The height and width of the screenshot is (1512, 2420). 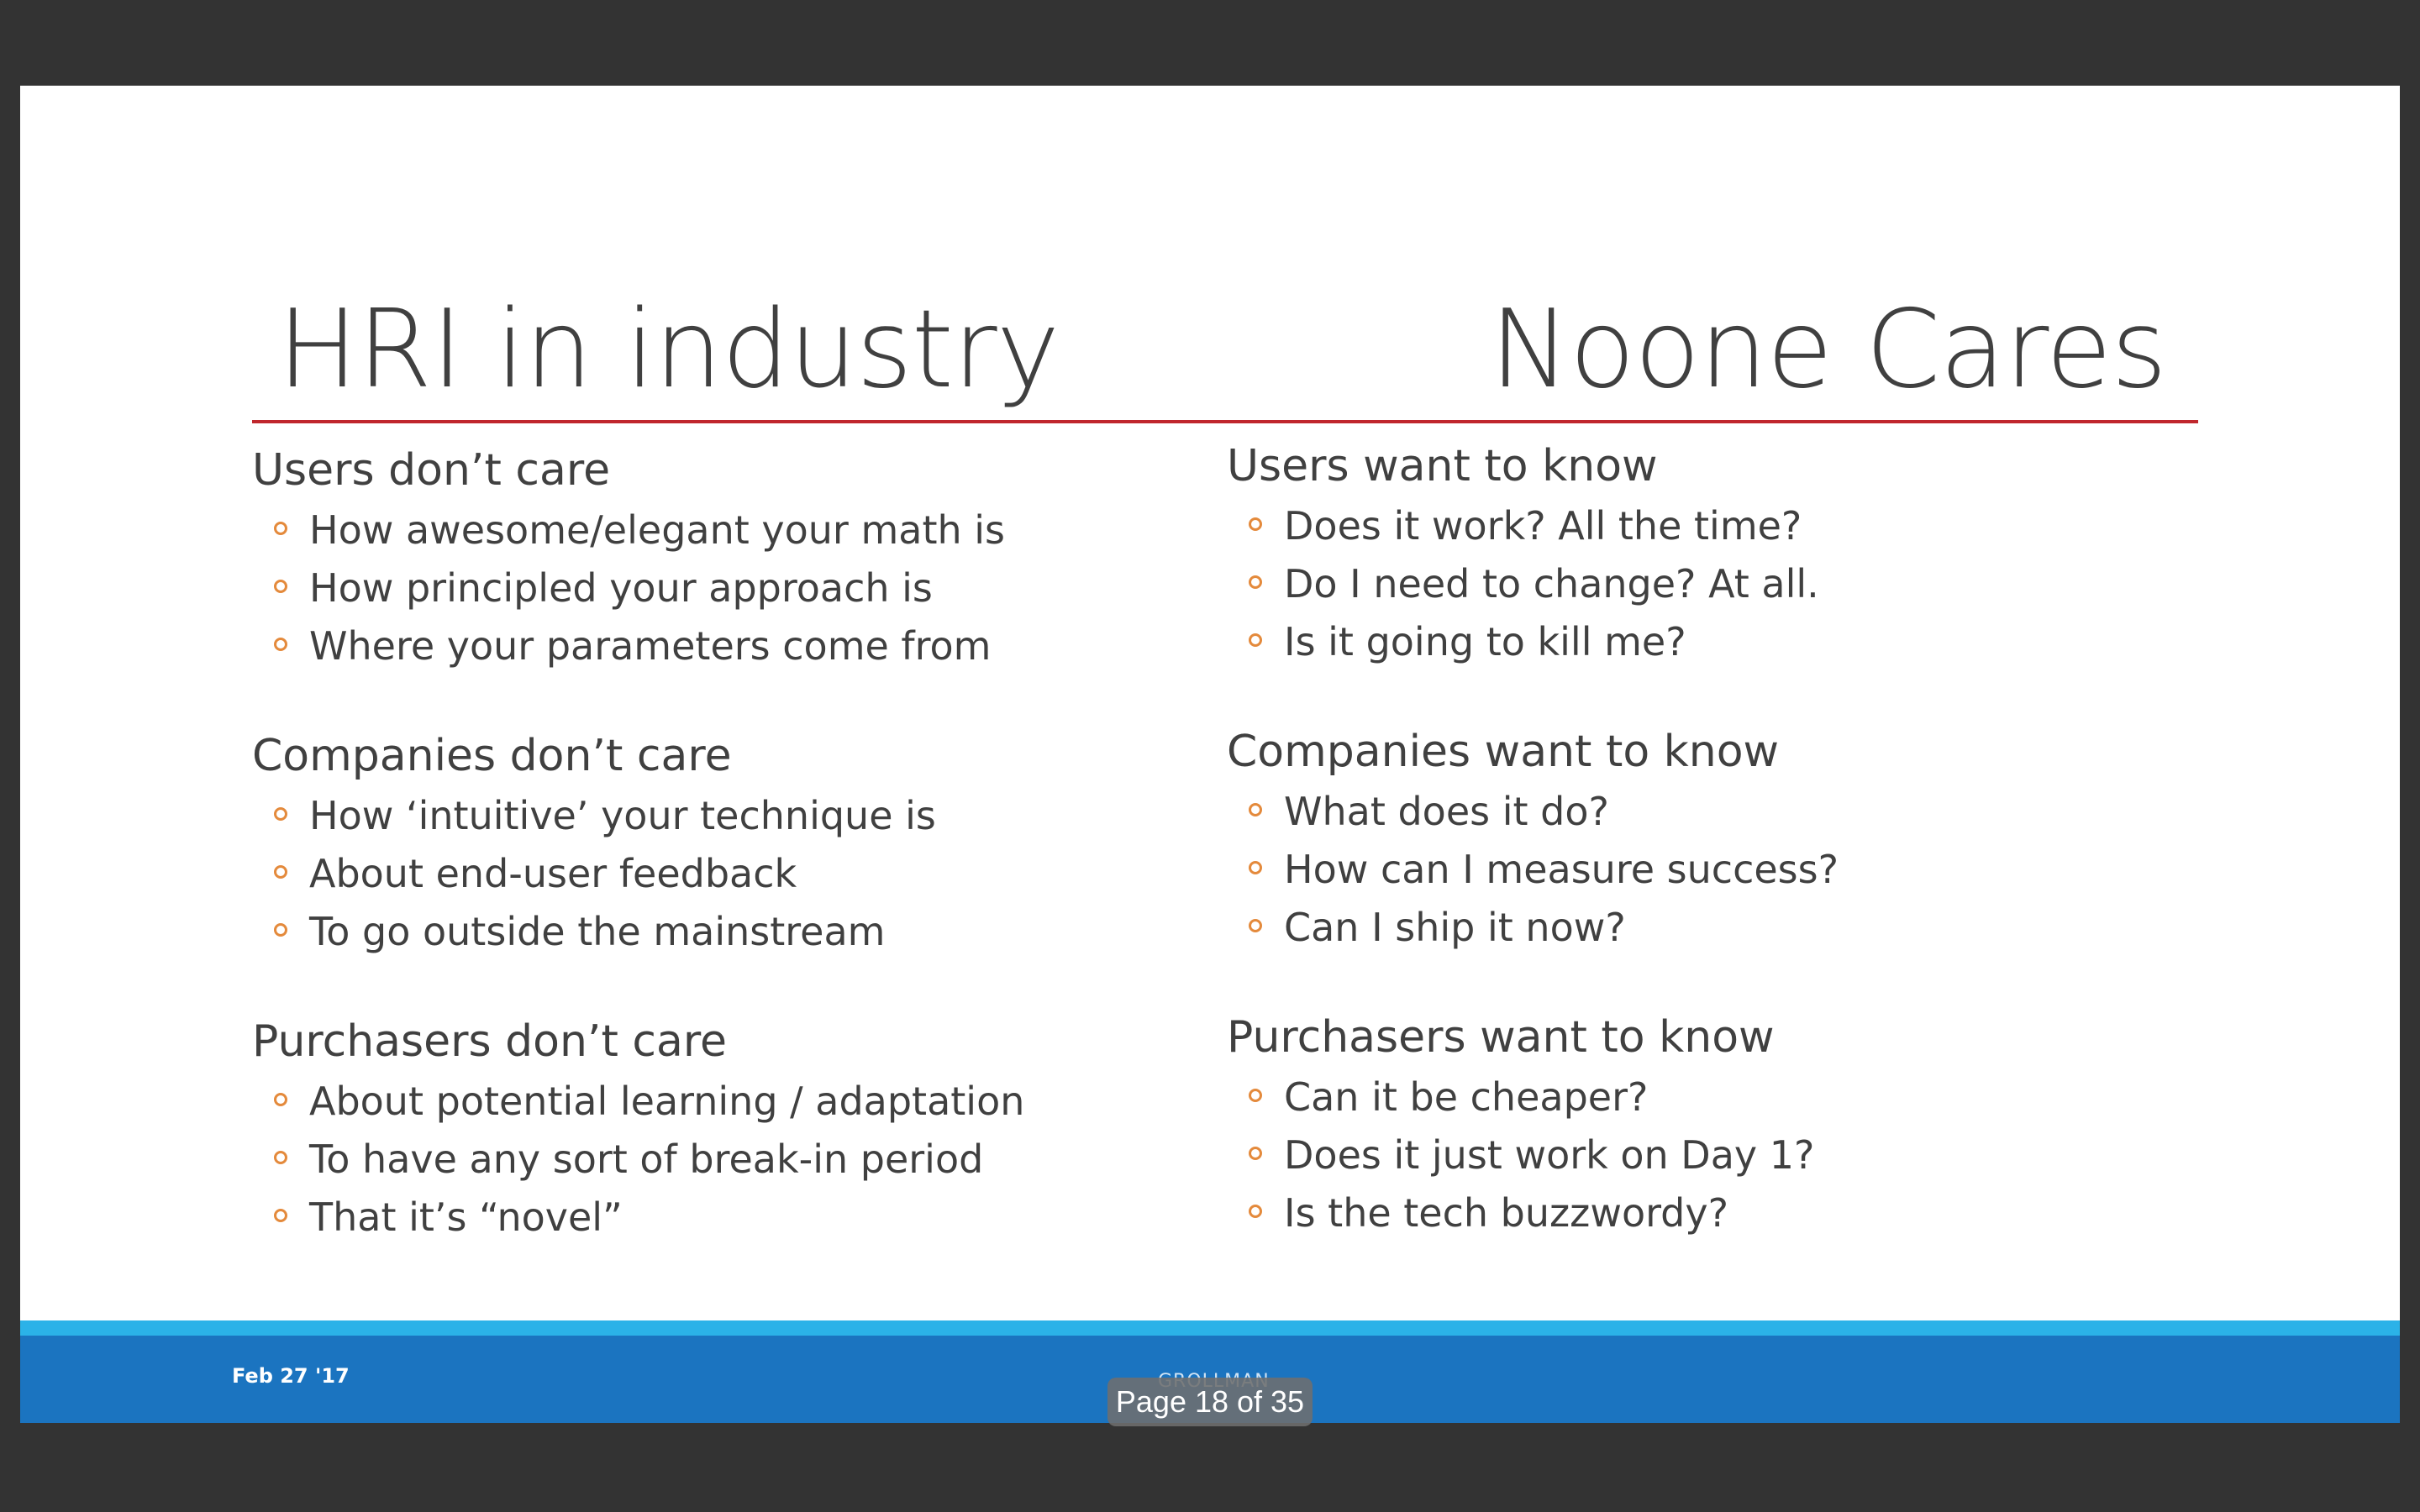 What do you see at coordinates (1225, 421) in the screenshot?
I see `title-divider` at bounding box center [1225, 421].